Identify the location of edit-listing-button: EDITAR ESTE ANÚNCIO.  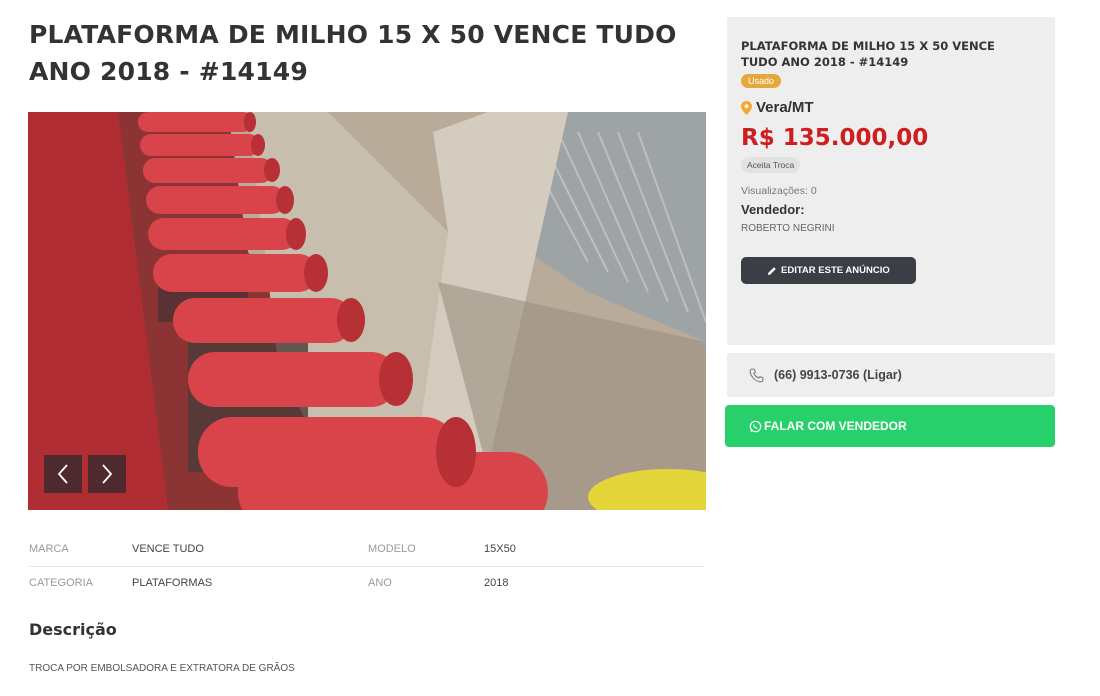
(828, 270).